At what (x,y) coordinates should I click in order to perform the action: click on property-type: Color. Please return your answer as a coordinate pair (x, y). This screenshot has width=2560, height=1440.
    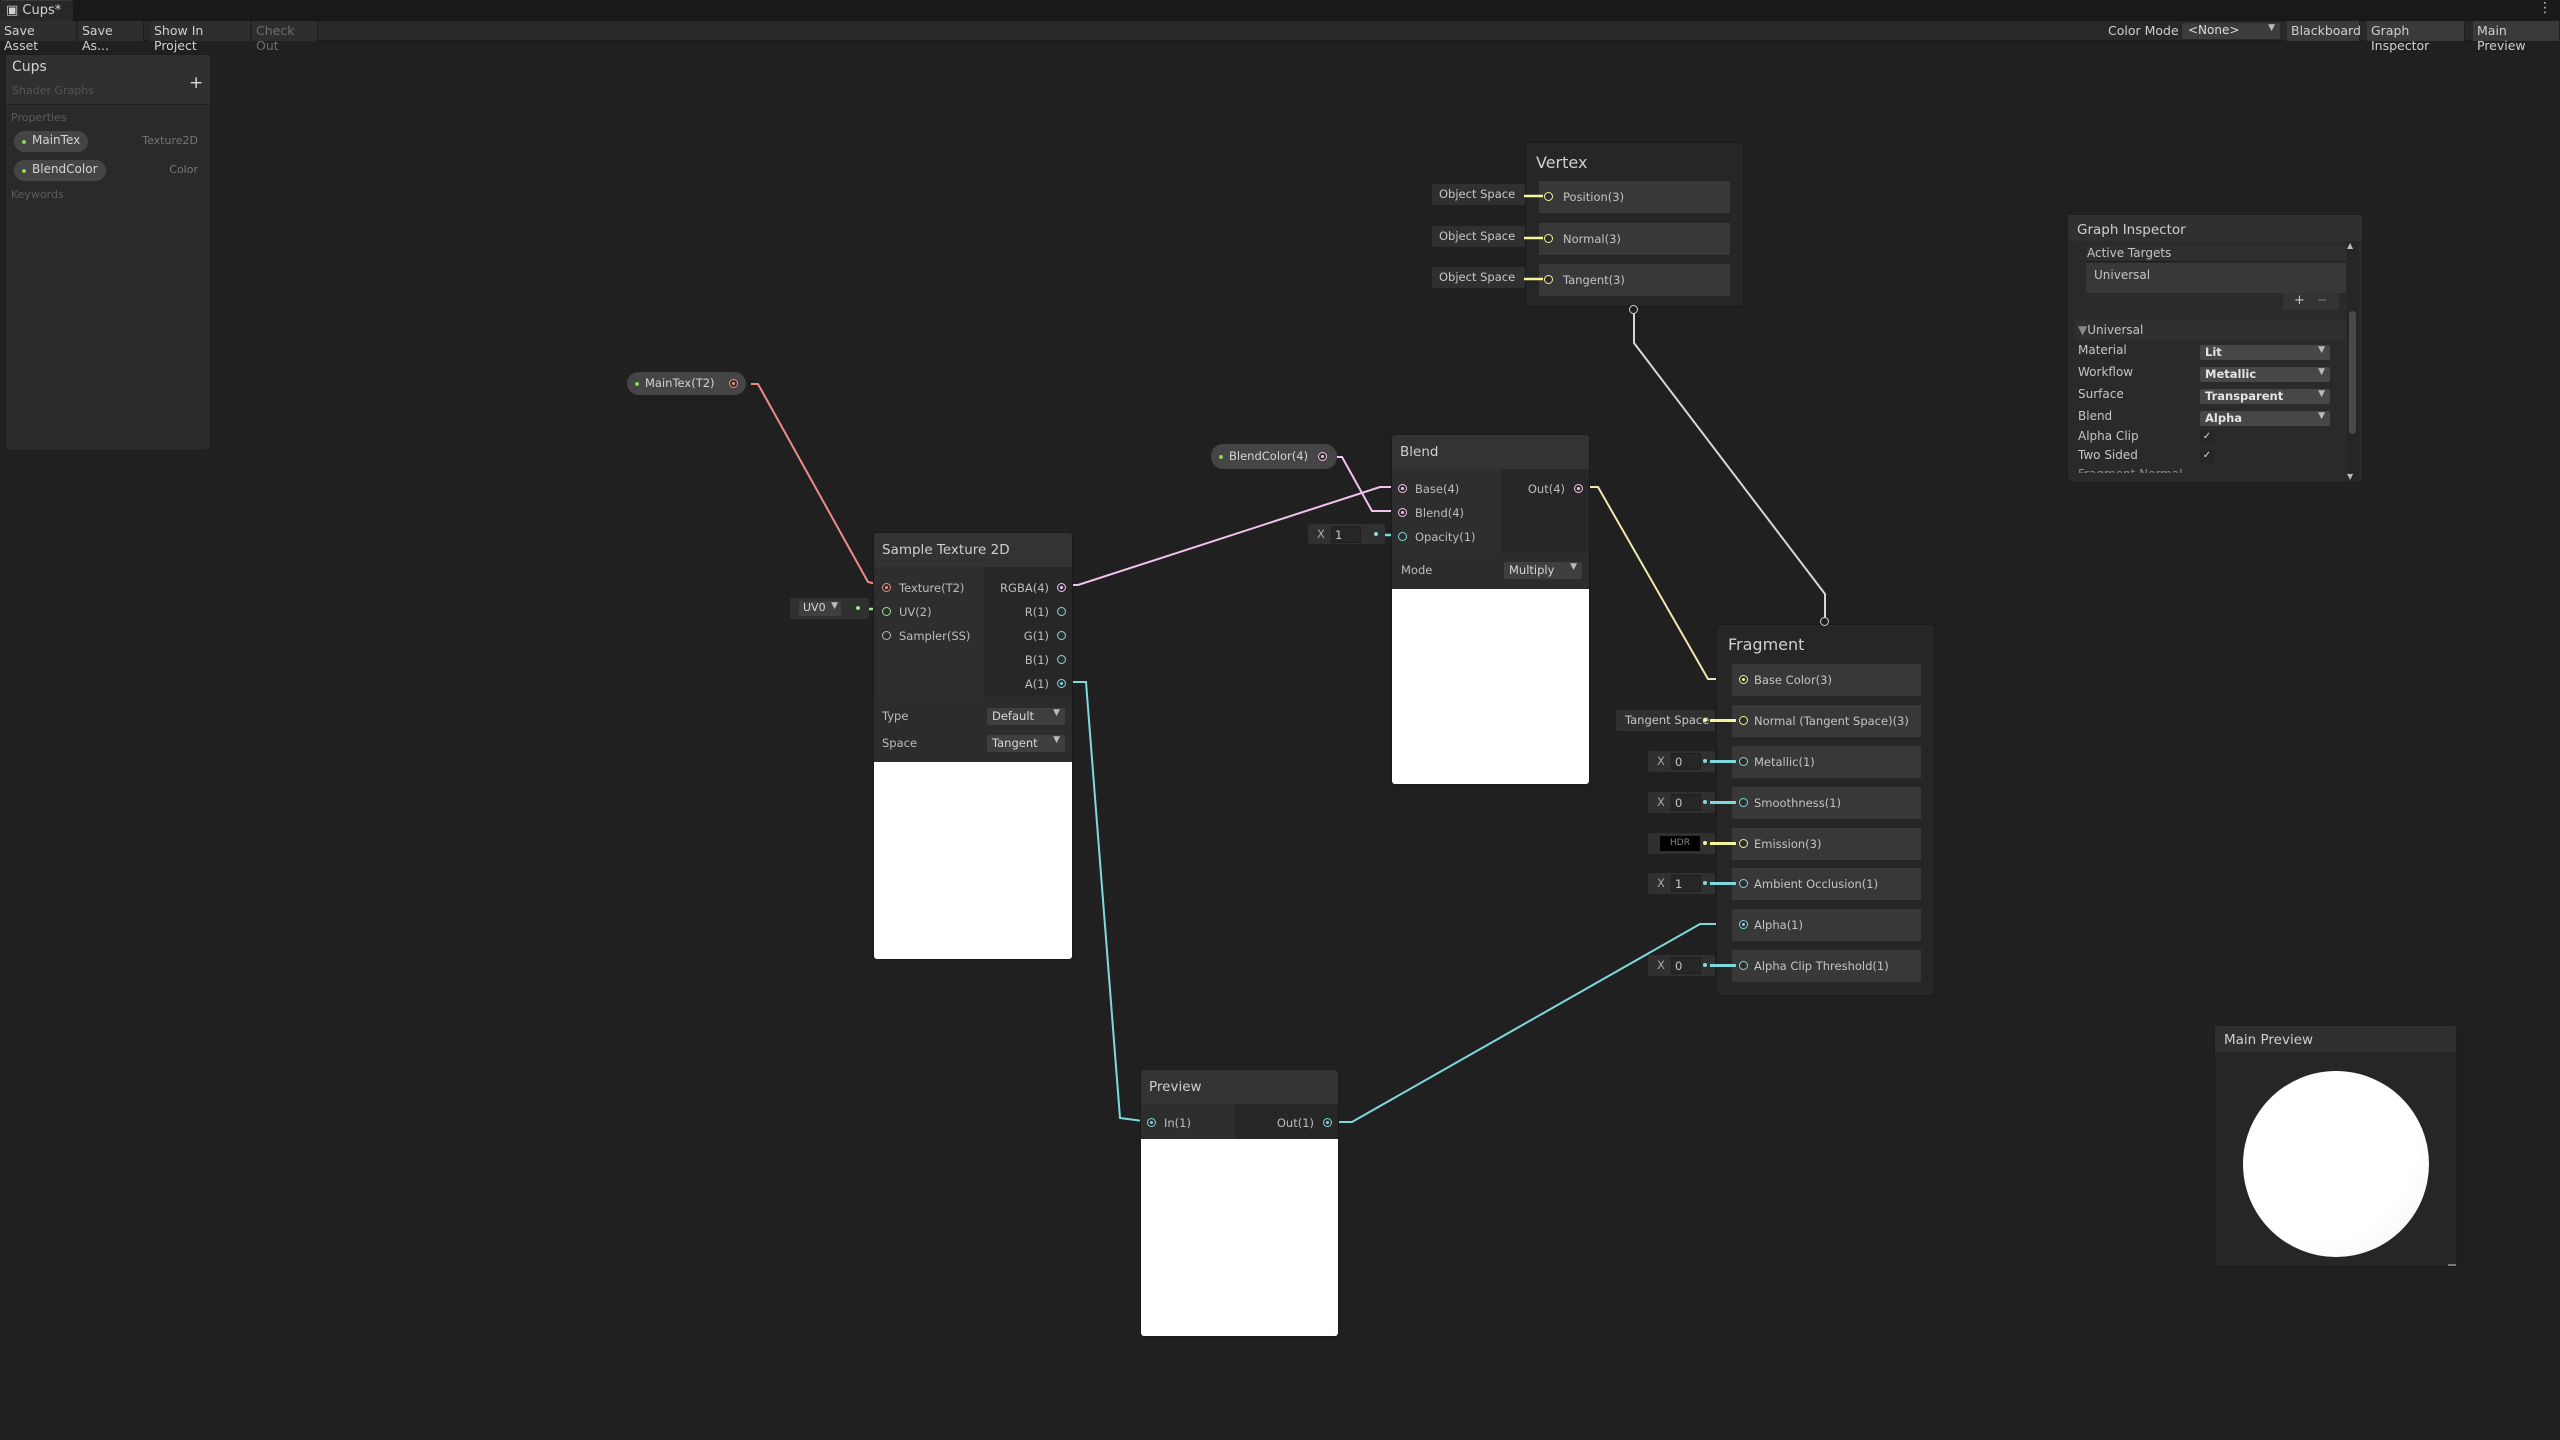
    Looking at the image, I should click on (183, 169).